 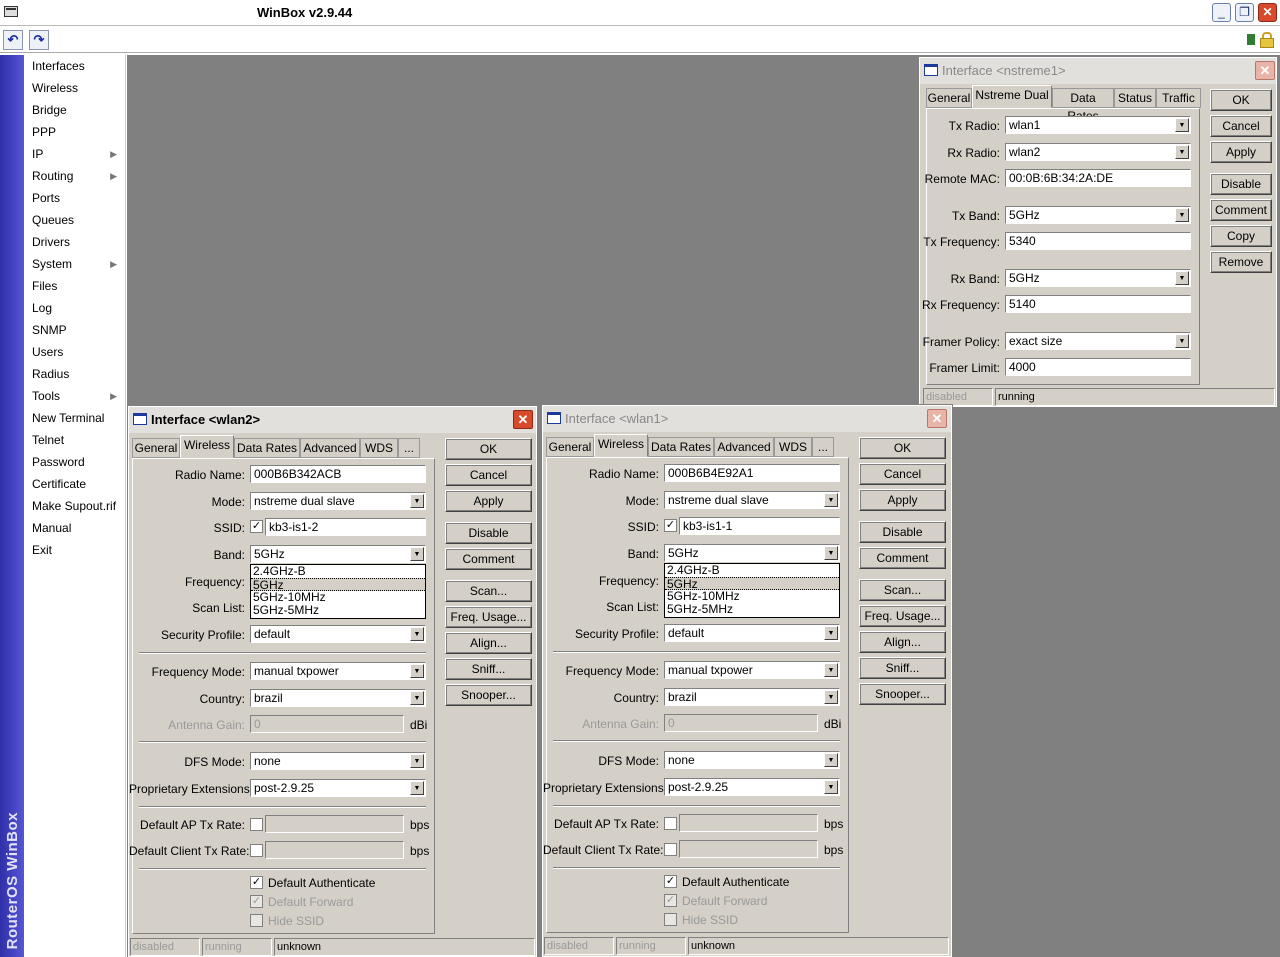 I want to click on ssid-input: kb3-is1-2, so click(x=345, y=527).